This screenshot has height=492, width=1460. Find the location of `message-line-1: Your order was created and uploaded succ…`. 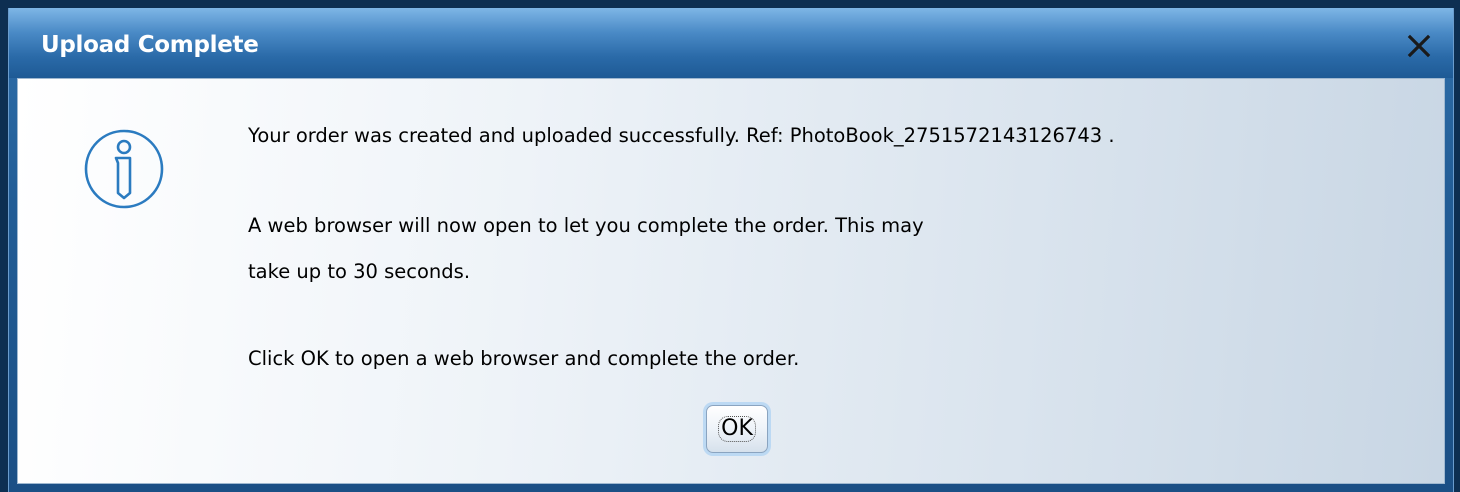

message-line-1: Your order was created and uploaded succ… is located at coordinates (681, 135).